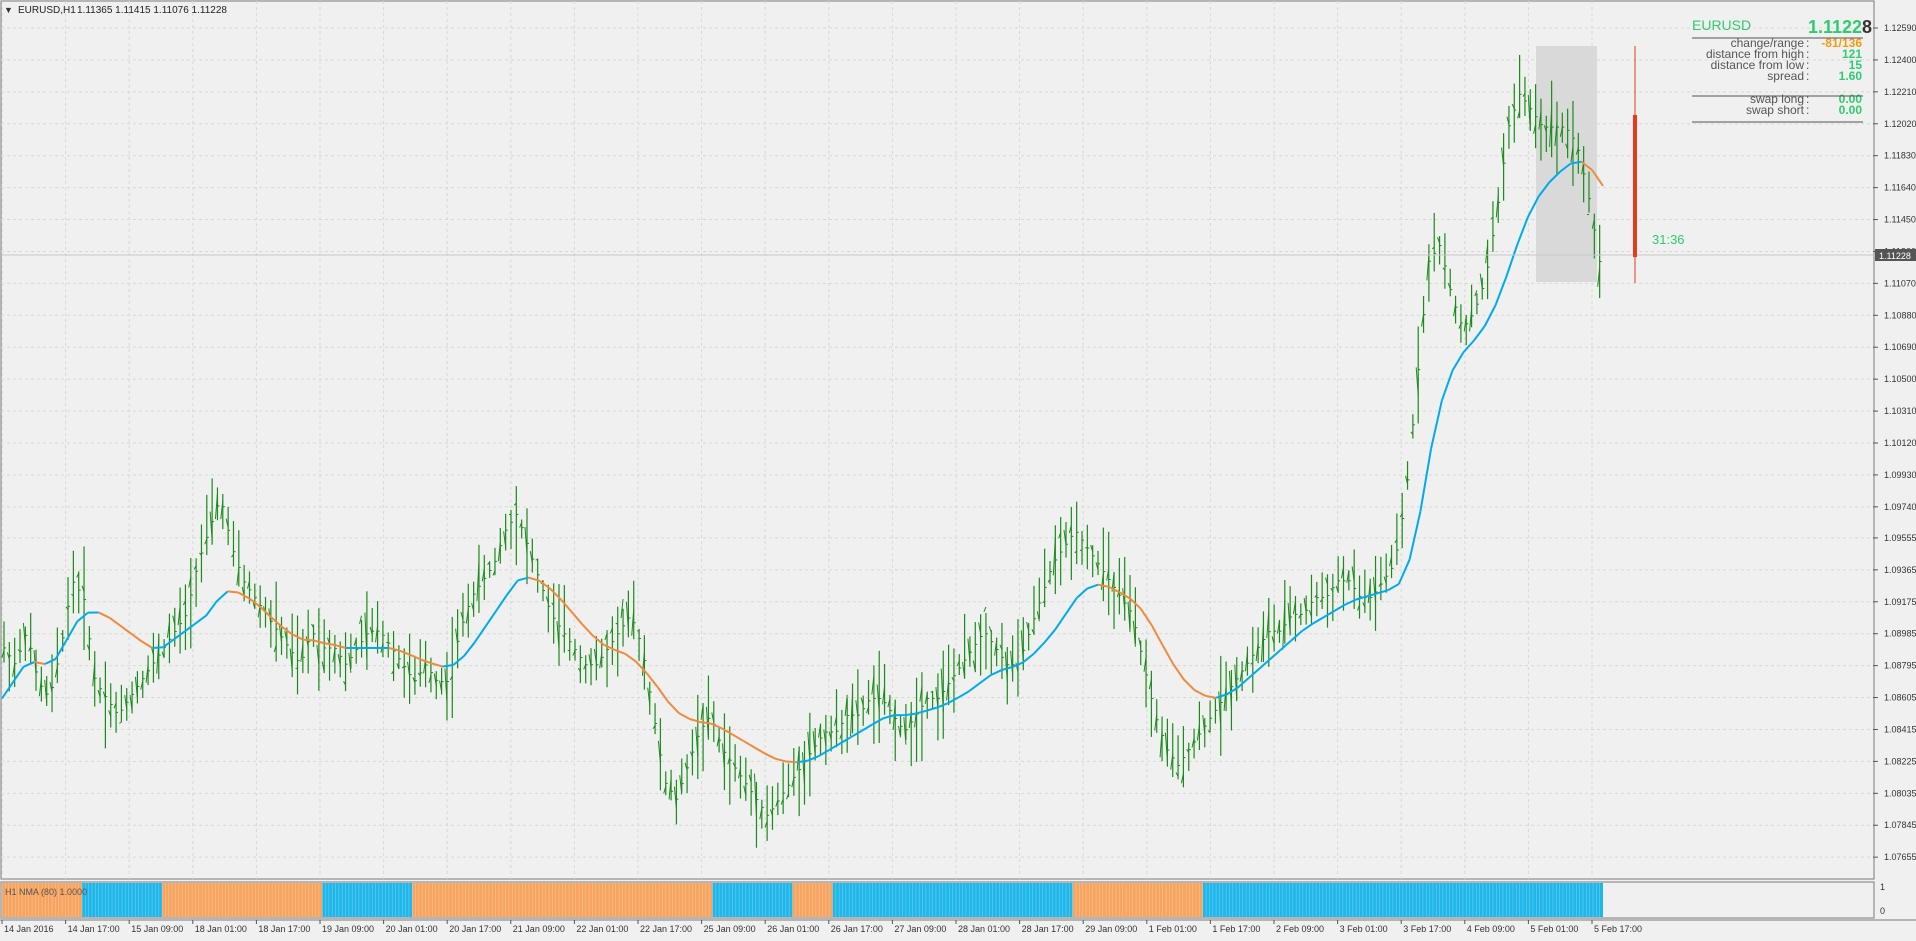 The width and height of the screenshot is (1916, 941). I want to click on info-price: 1.1122, so click(1835, 27).